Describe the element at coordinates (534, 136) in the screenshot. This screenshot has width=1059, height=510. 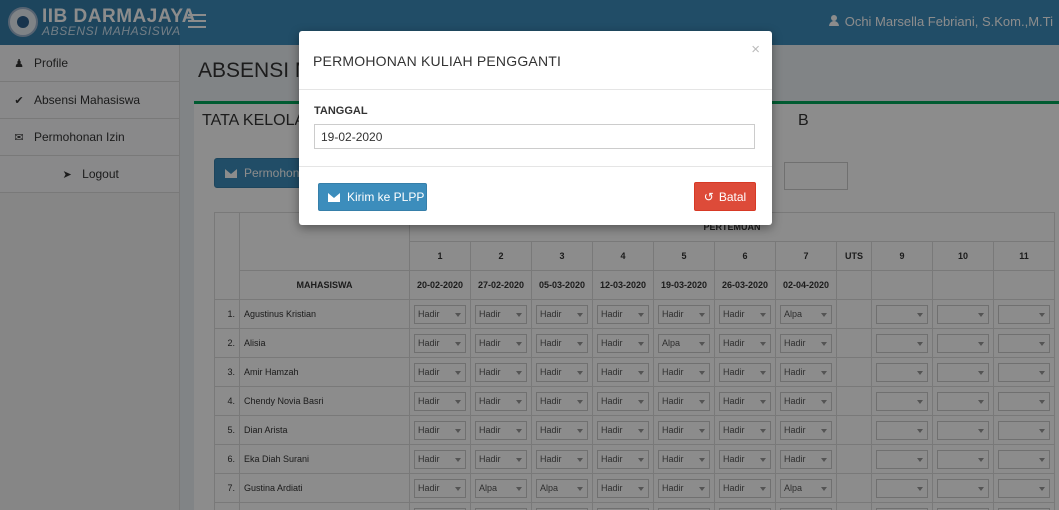
I see `tanggal-input` at that location.